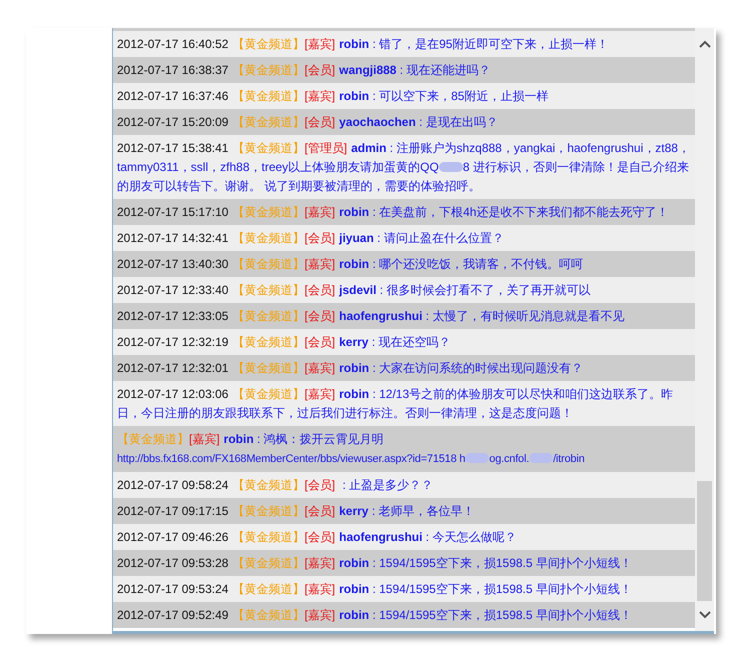 The image size is (741, 661). Describe the element at coordinates (404, 122) in the screenshot. I see `chat-message: 2012-07-17 15:20:09 【黄金频道】[会员] yaochaochen : 是现在出吗？` at that location.